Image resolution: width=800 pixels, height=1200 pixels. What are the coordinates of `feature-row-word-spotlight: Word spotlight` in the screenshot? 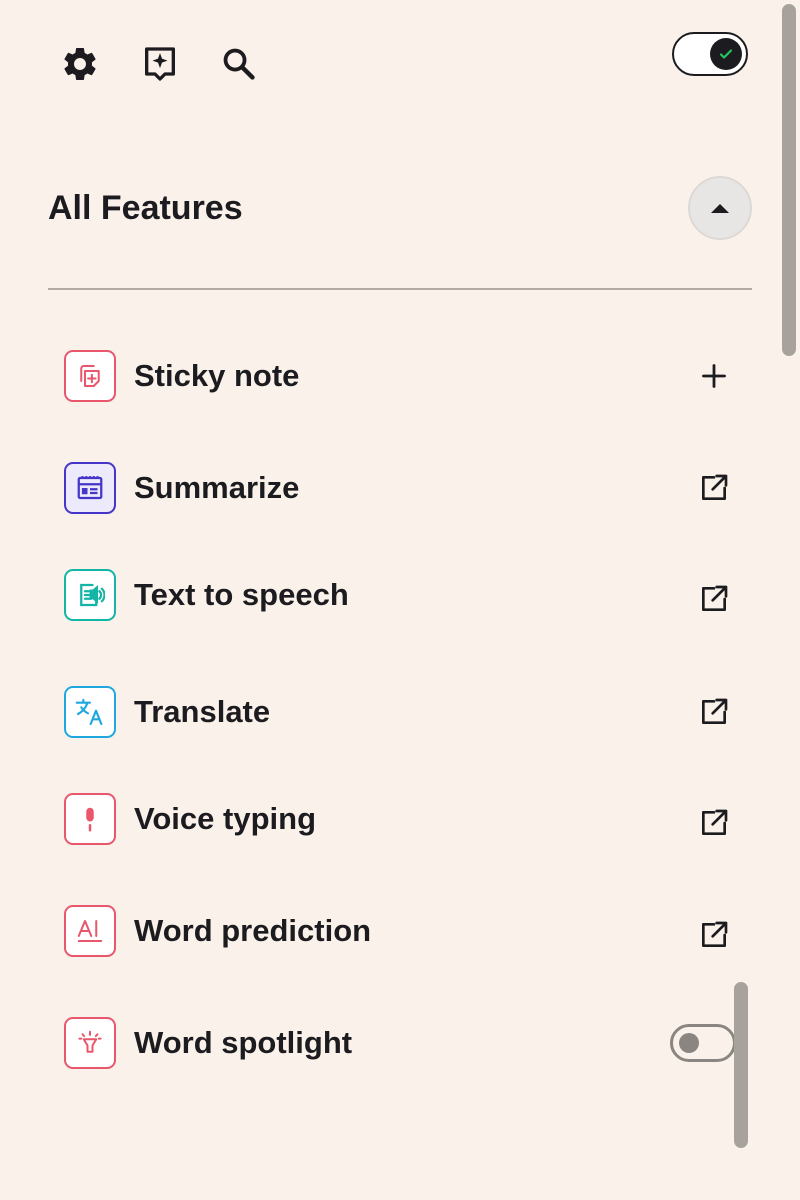 It's located at (400, 1043).